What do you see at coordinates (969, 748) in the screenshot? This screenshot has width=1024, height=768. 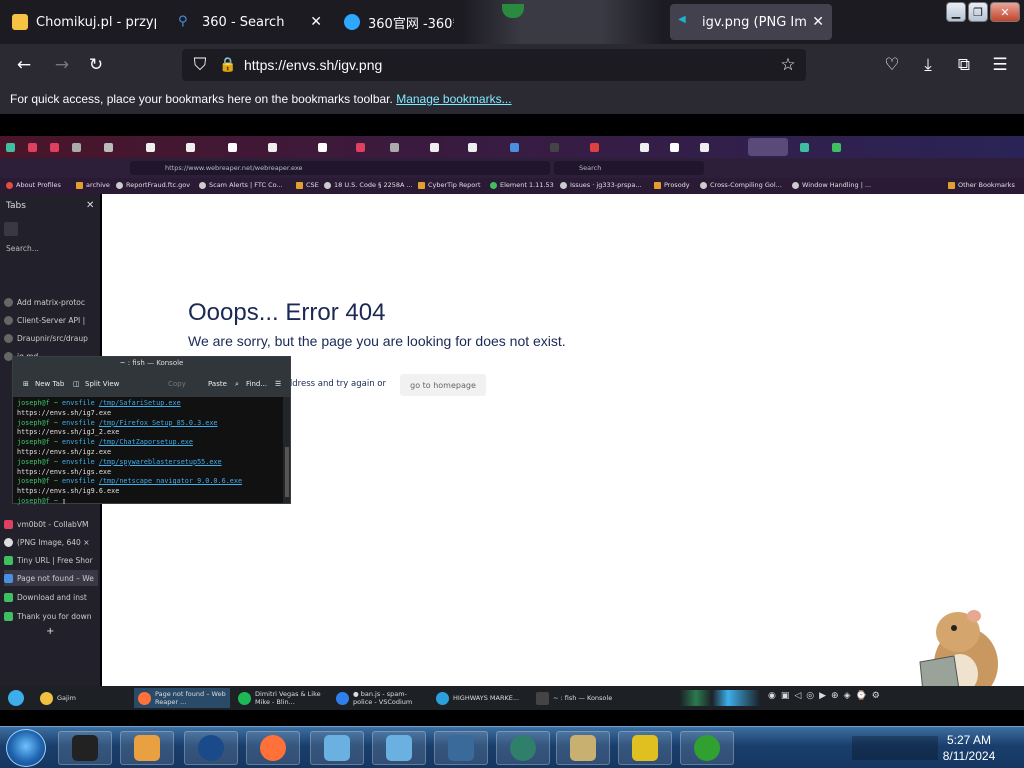 I see `clock: 5:27 AM 8/11/2024` at bounding box center [969, 748].